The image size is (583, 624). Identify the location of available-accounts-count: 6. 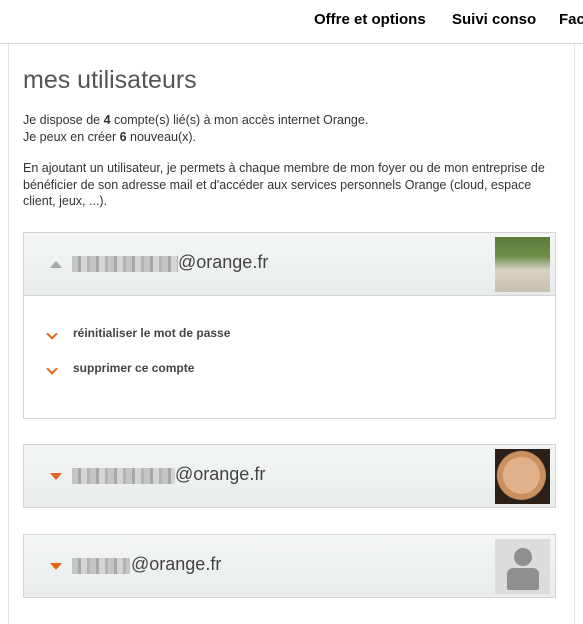
(123, 136).